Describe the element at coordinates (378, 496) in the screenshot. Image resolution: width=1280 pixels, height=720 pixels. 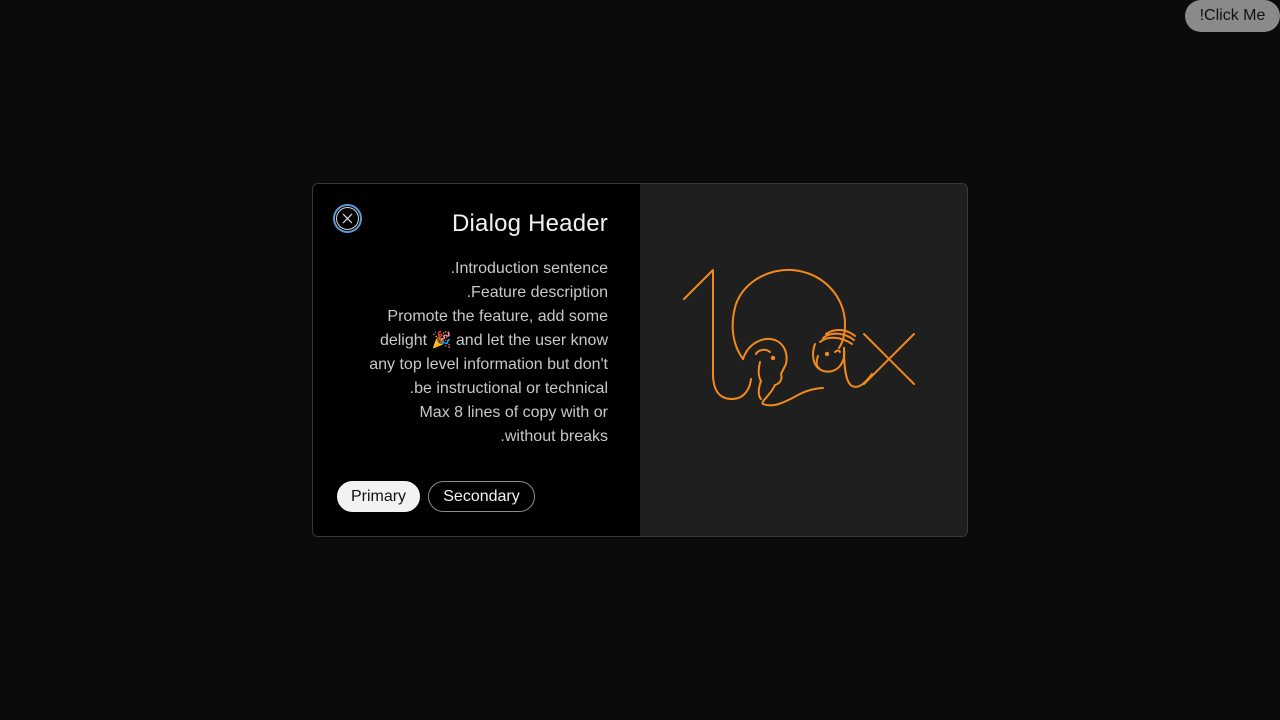
I see `primary-button: Primary` at that location.